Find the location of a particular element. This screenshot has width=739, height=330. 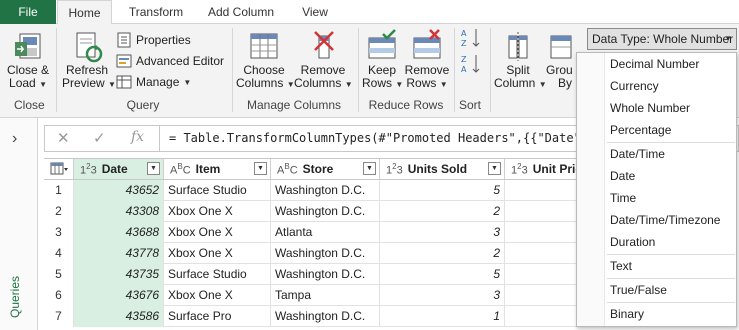

tab-view: View is located at coordinates (315, 12).